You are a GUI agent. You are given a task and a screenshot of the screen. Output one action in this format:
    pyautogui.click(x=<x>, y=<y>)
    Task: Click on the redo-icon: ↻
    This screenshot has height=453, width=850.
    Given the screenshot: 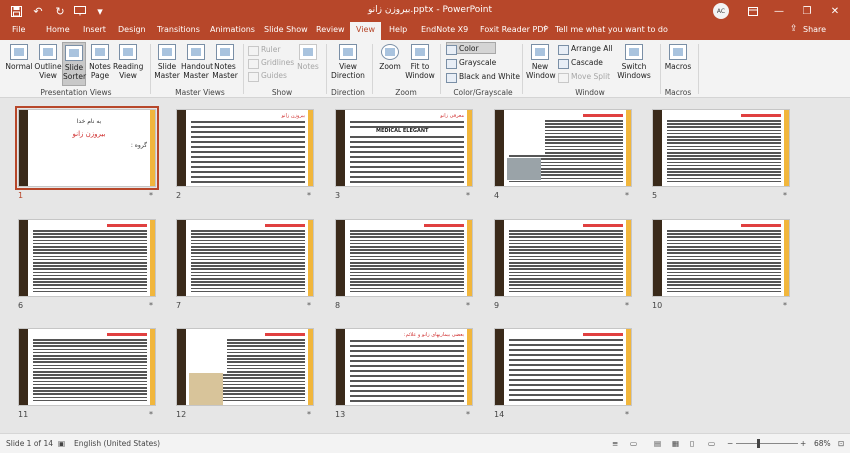 What is the action you would take?
    pyautogui.click(x=60, y=11)
    